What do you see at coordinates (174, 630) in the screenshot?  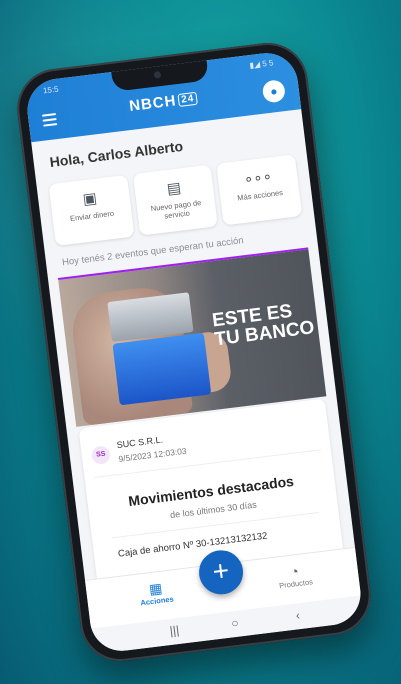 I see `recent-apps-icon: |||` at bounding box center [174, 630].